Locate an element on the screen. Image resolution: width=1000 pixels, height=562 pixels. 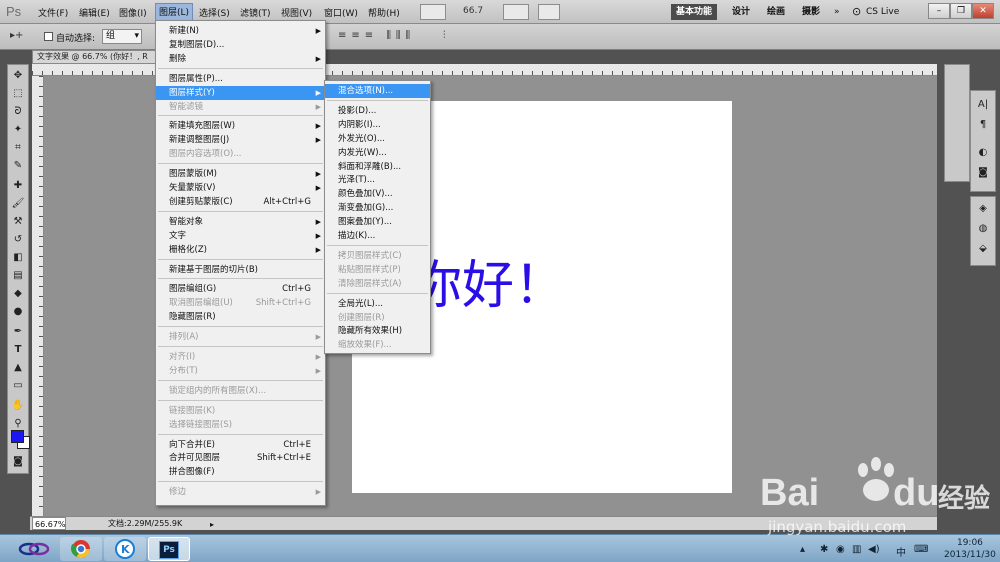
adjustments-icon: ◐ is located at coordinates (983, 152).